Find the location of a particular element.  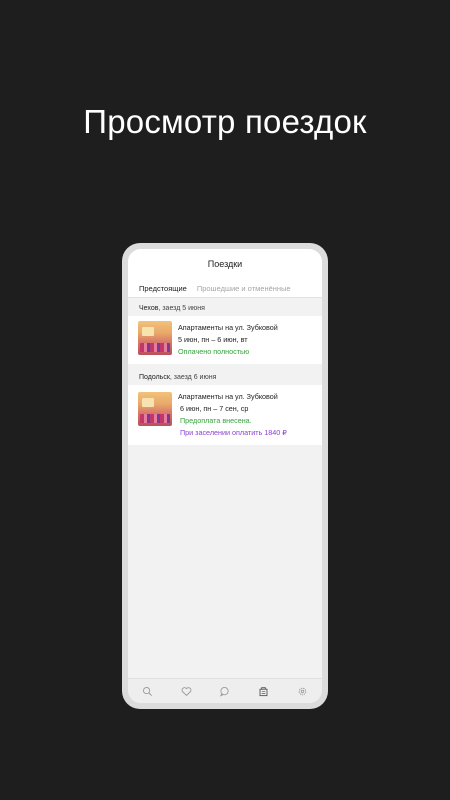

heart-icon is located at coordinates (186, 691).